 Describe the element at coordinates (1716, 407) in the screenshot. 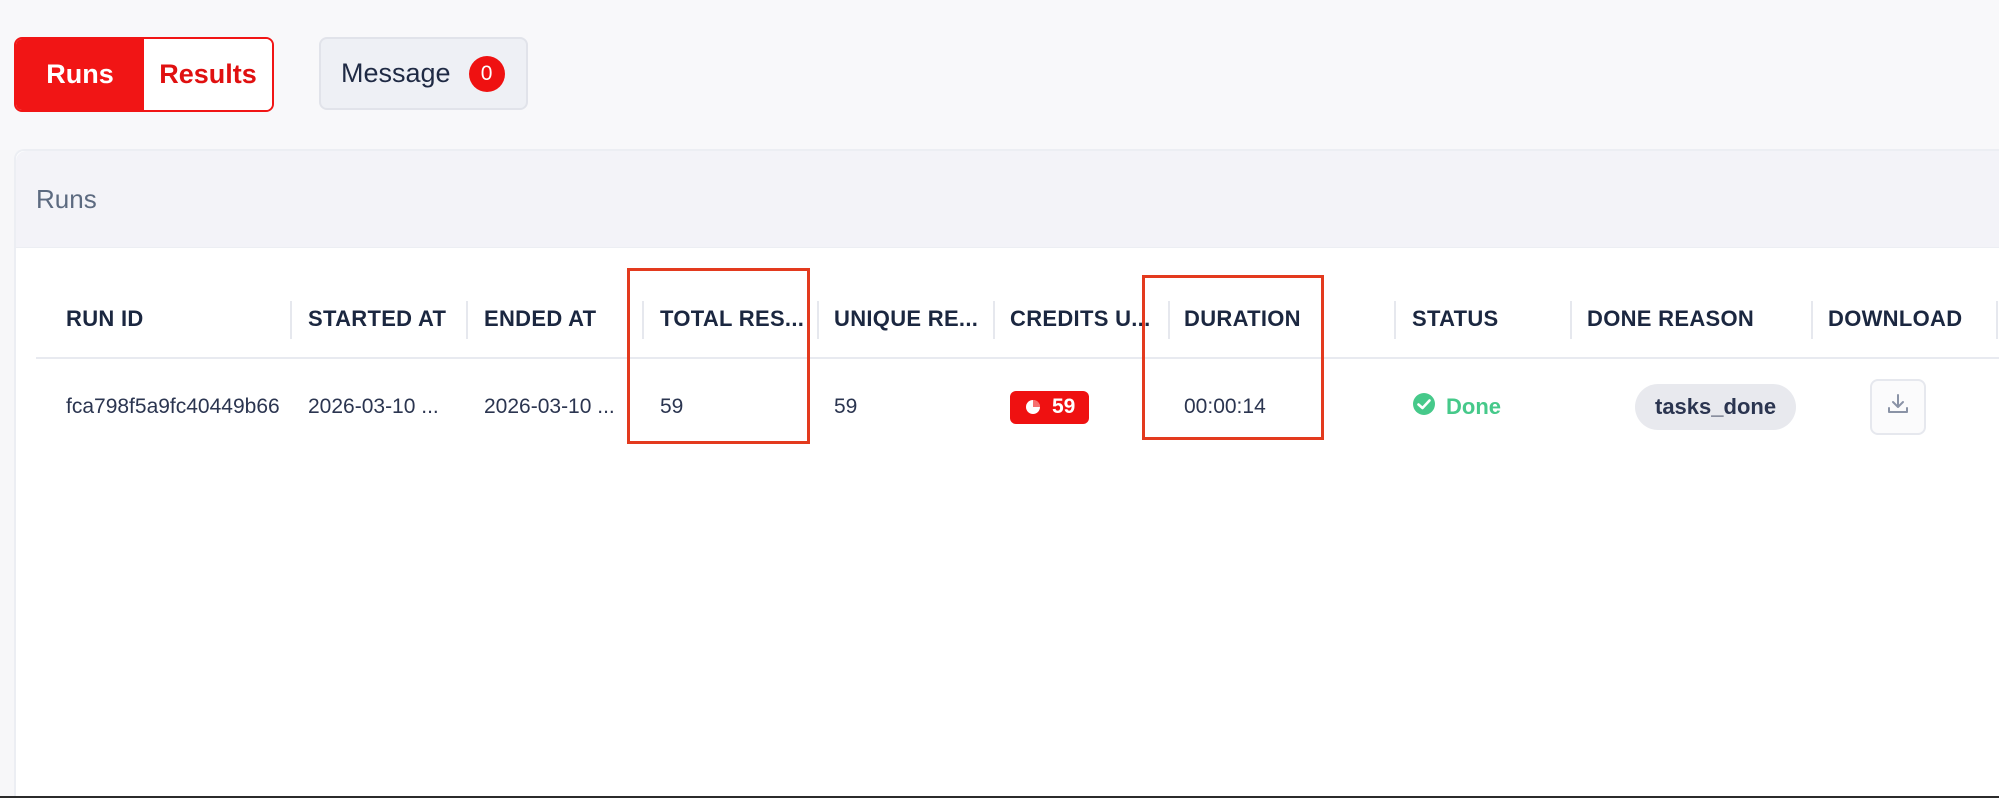

I see `done-reason-tag: tasks_done` at that location.